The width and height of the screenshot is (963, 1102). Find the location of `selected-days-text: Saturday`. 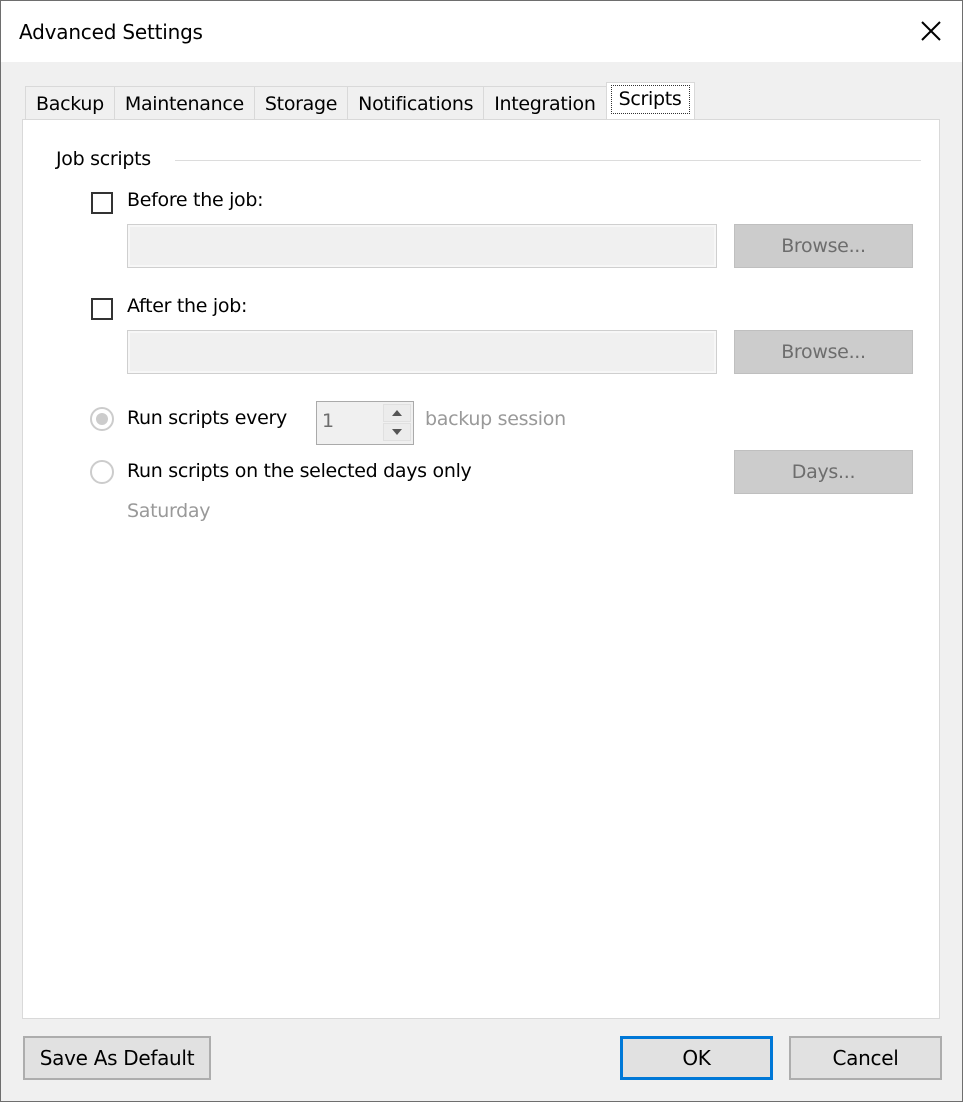

selected-days-text: Saturday is located at coordinates (169, 511).